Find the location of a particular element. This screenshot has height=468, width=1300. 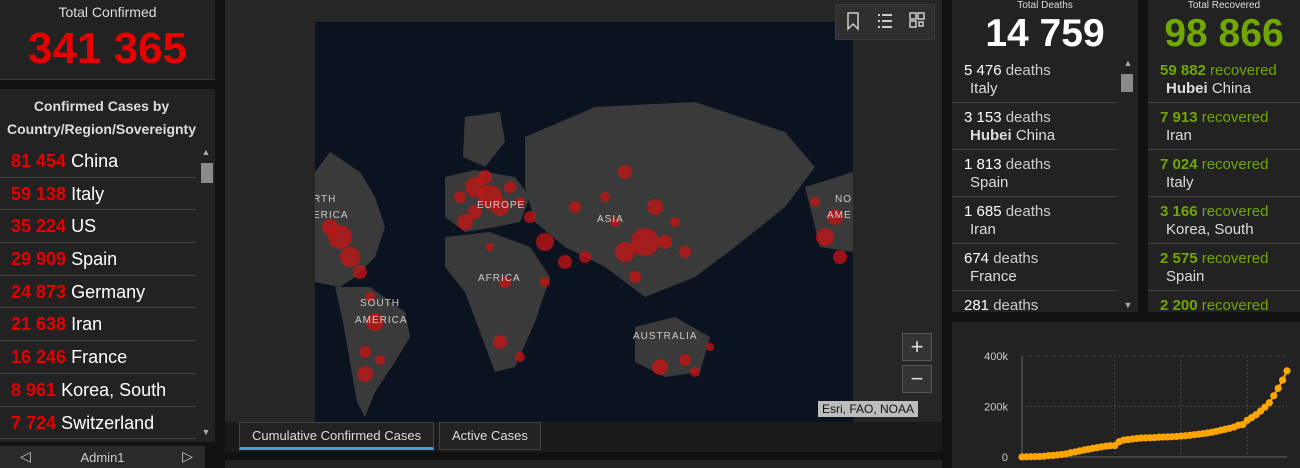

list-item: 7 913 recovered Iran is located at coordinates (1224, 126).